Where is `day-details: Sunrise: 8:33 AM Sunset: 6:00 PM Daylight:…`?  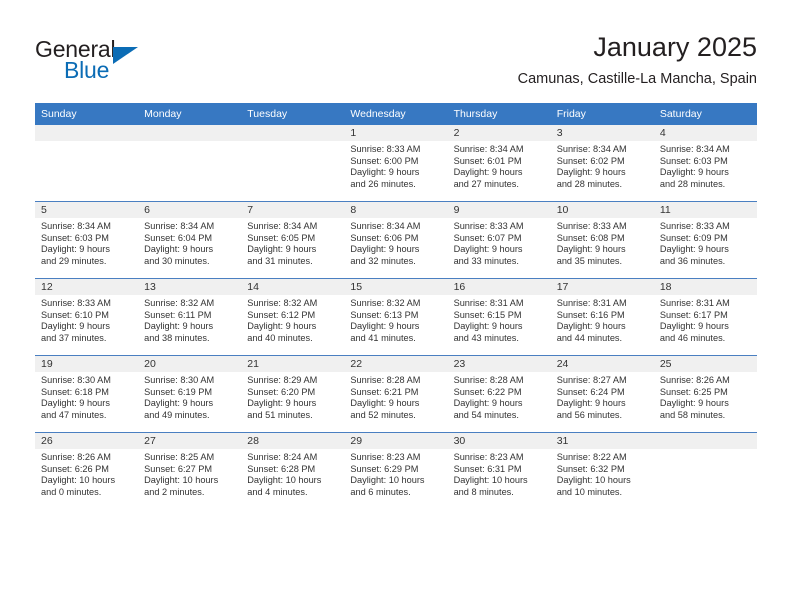
day-details: Sunrise: 8:33 AM Sunset: 6:00 PM Daylight:… is located at coordinates (395, 165).